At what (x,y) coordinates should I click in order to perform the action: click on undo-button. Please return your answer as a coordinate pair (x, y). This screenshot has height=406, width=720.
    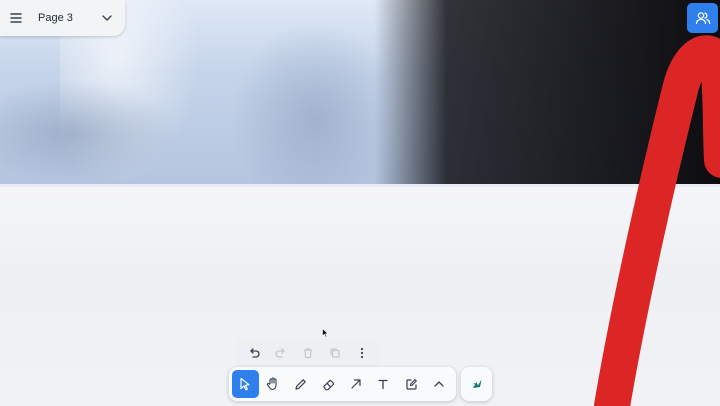
    Looking at the image, I should click on (254, 353).